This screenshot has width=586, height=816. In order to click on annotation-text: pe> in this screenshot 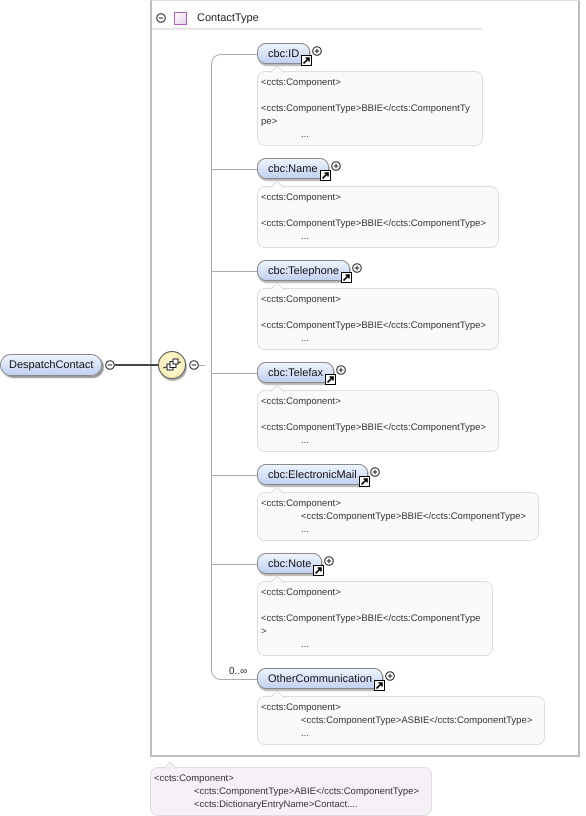, I will do `click(269, 121)`.